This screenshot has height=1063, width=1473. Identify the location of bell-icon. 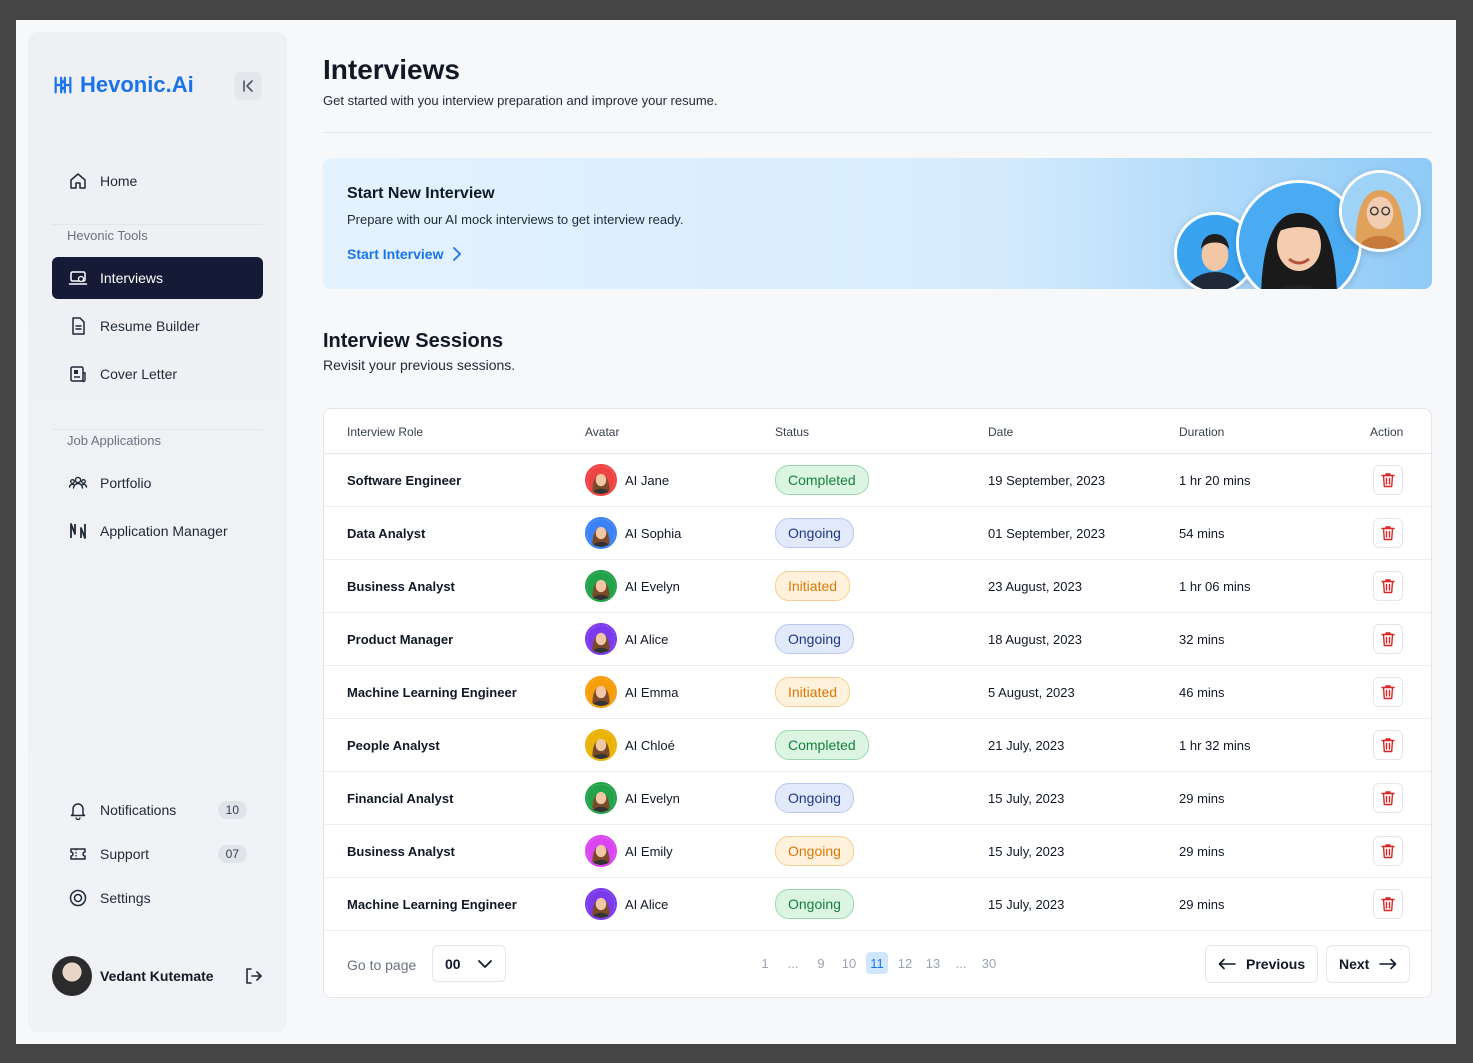
(78, 811).